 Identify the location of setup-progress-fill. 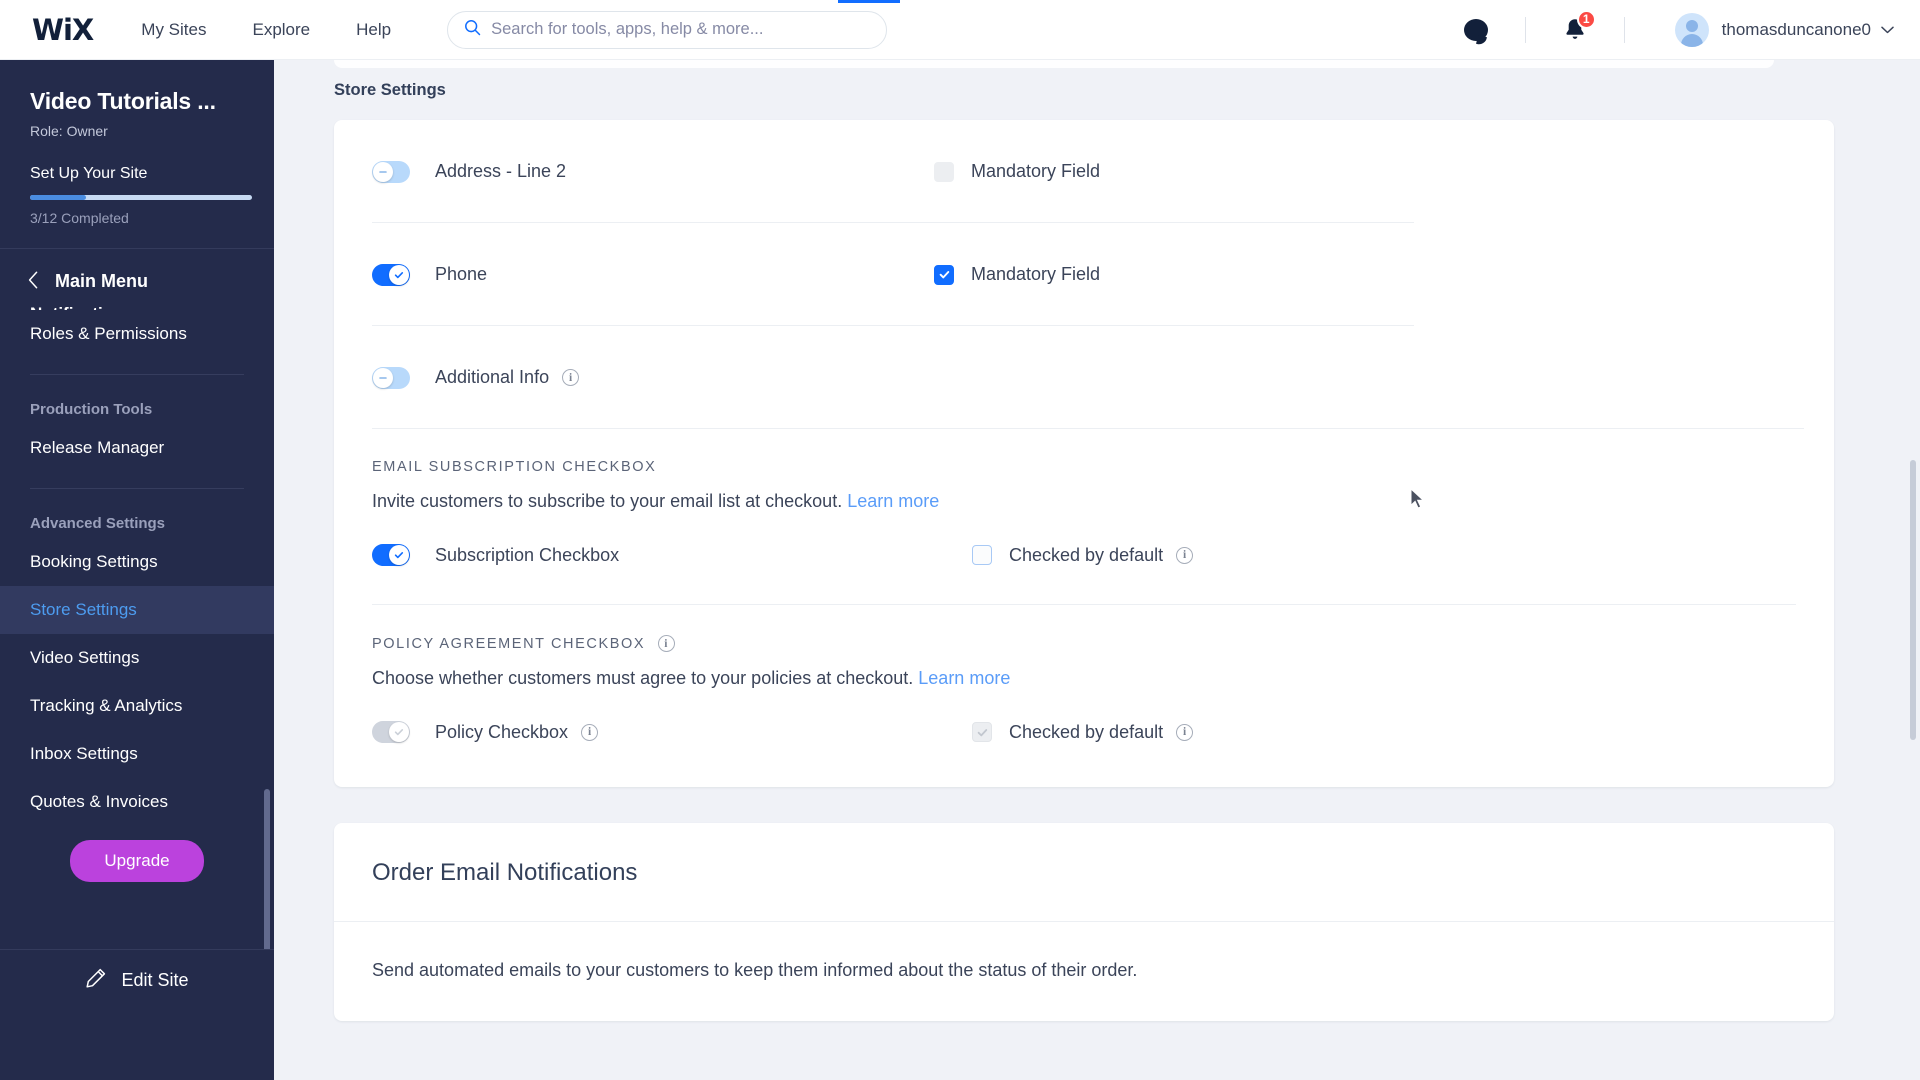
(58, 197).